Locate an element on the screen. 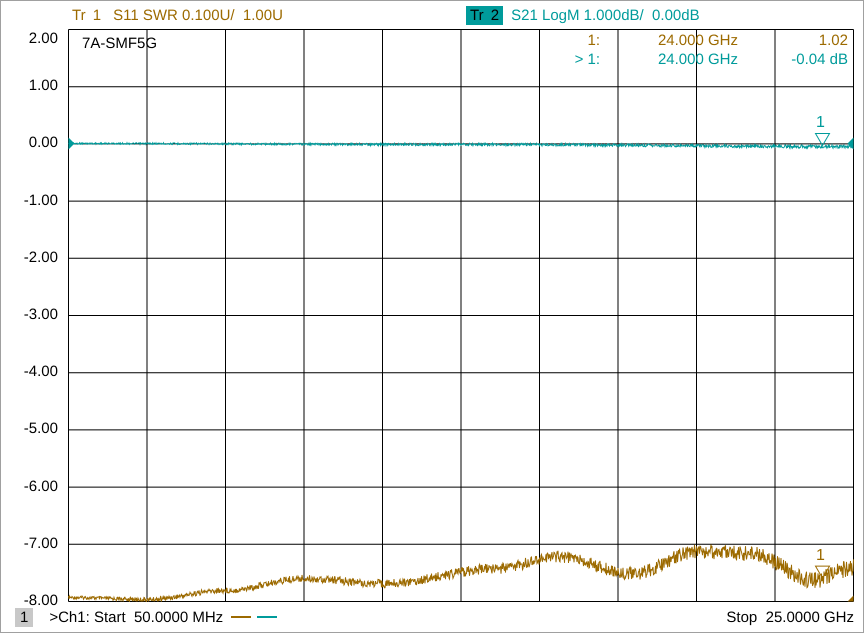 Image resolution: width=864 pixels, height=633 pixels. trace-label: Tr 1 is located at coordinates (87, 15).